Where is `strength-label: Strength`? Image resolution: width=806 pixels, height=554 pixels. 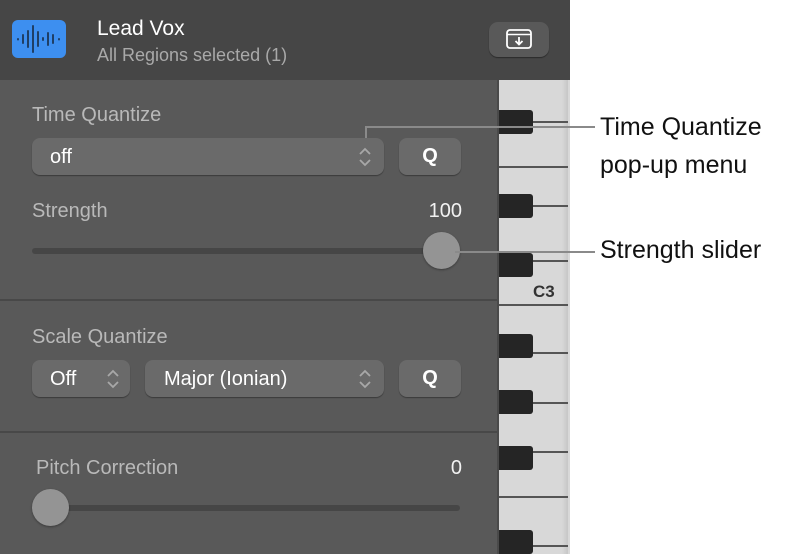
strength-label: Strength is located at coordinates (70, 211).